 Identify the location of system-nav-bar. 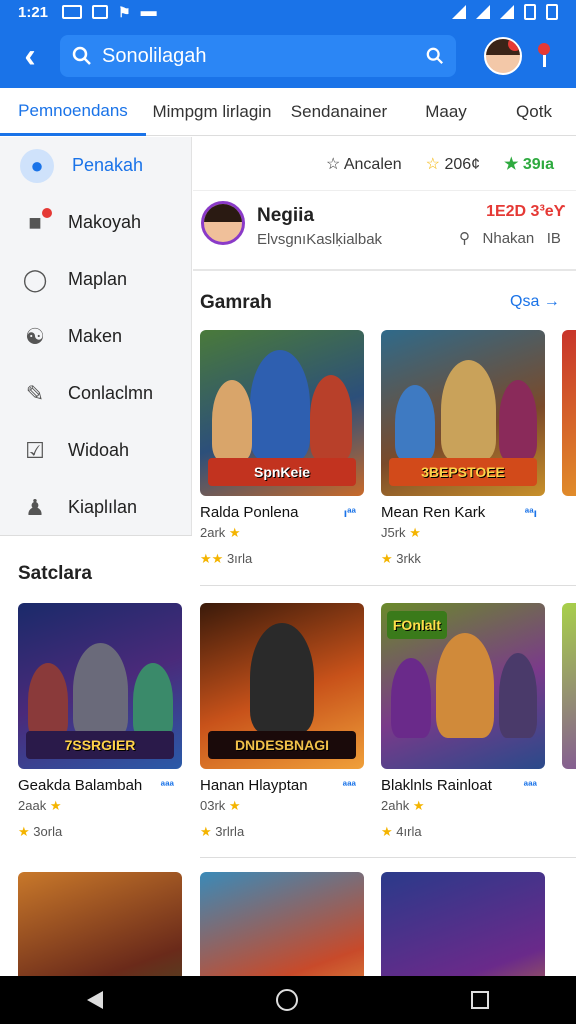
(288, 1000).